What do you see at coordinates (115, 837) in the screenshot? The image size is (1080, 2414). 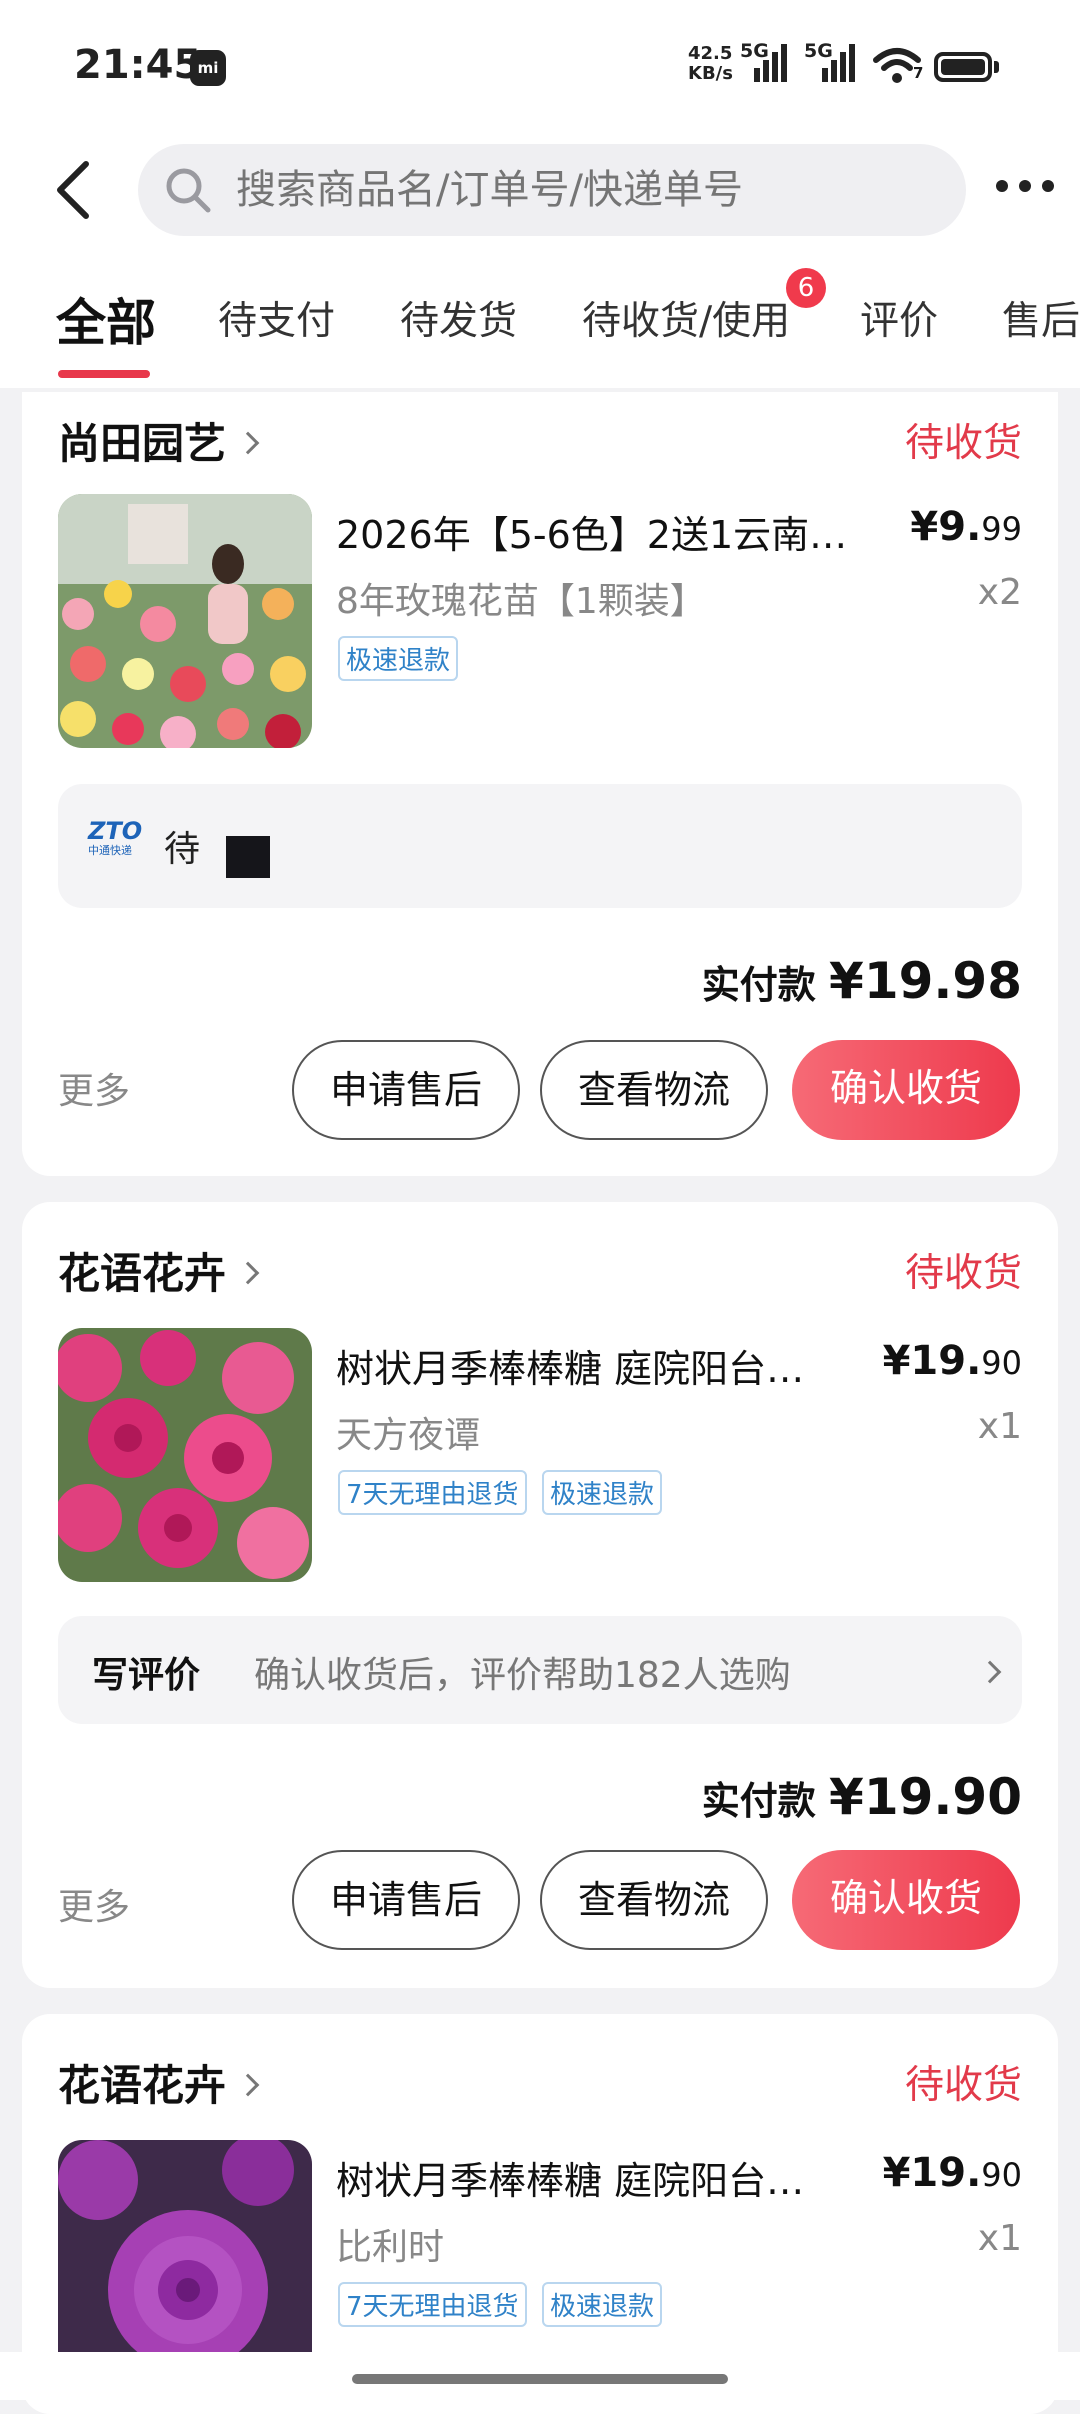 I see `zto-logo-icon: ZTO 中通快递` at bounding box center [115, 837].